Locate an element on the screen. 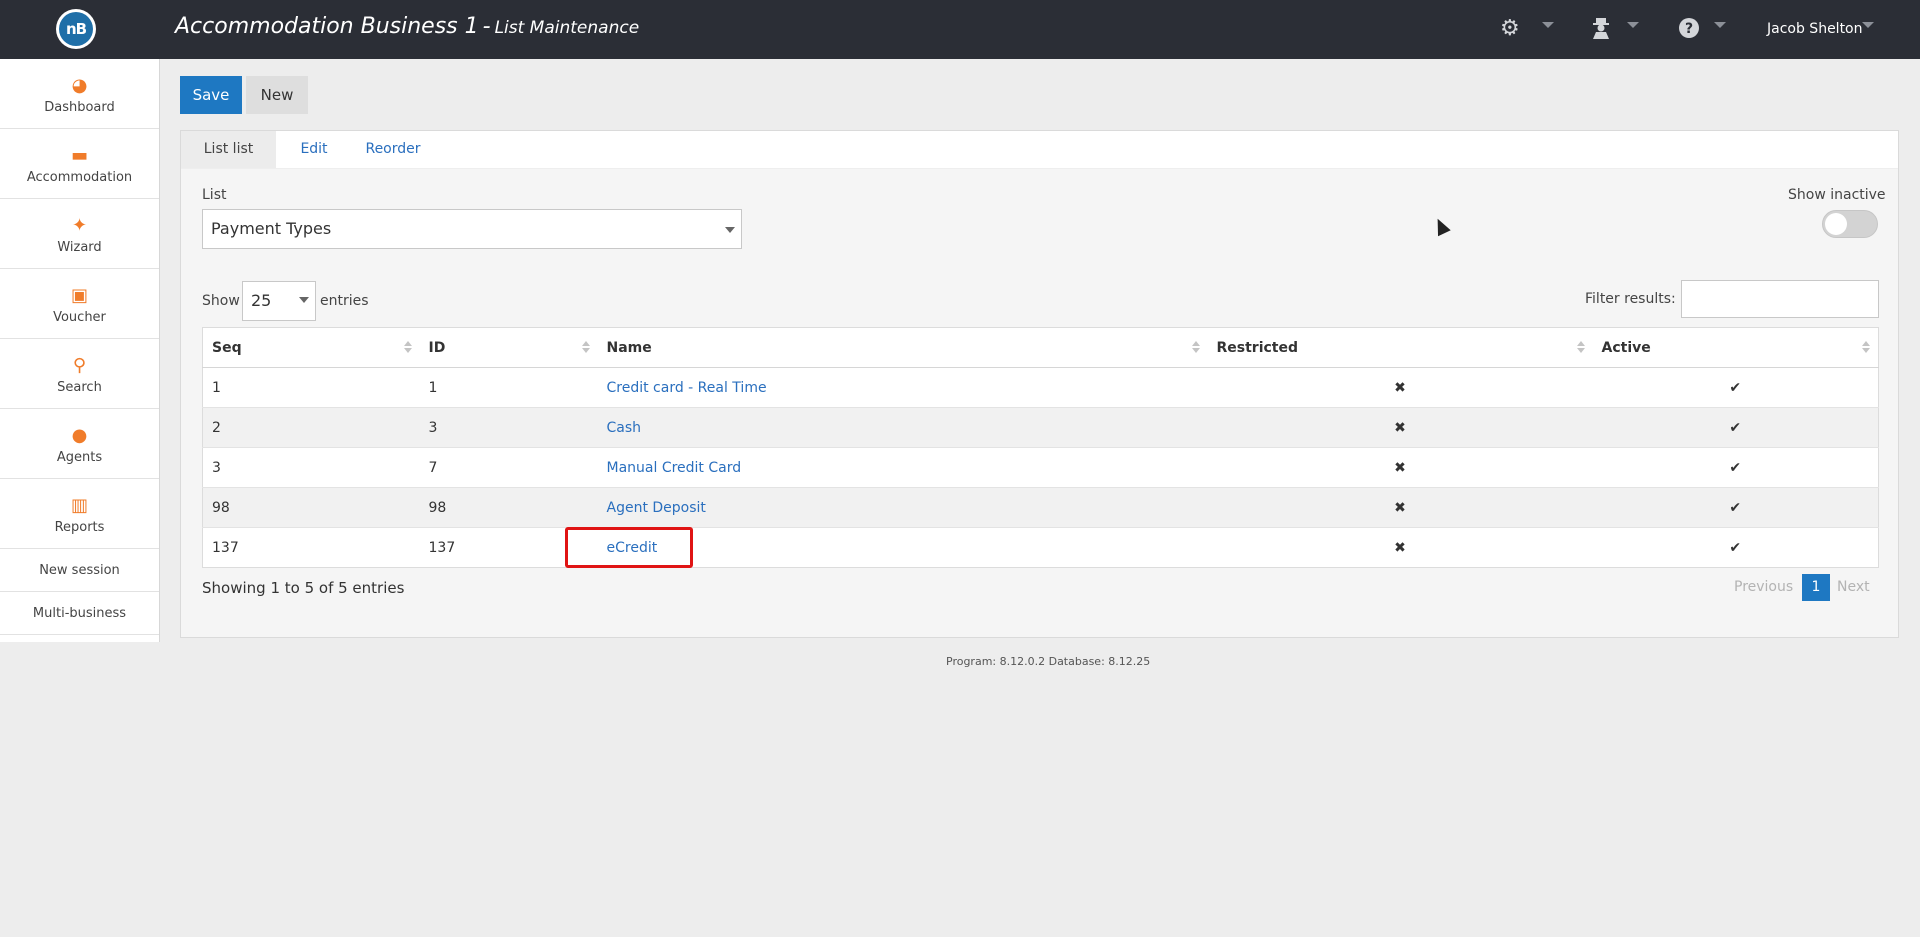  sidebar-item-label: Agents is located at coordinates (79, 457).